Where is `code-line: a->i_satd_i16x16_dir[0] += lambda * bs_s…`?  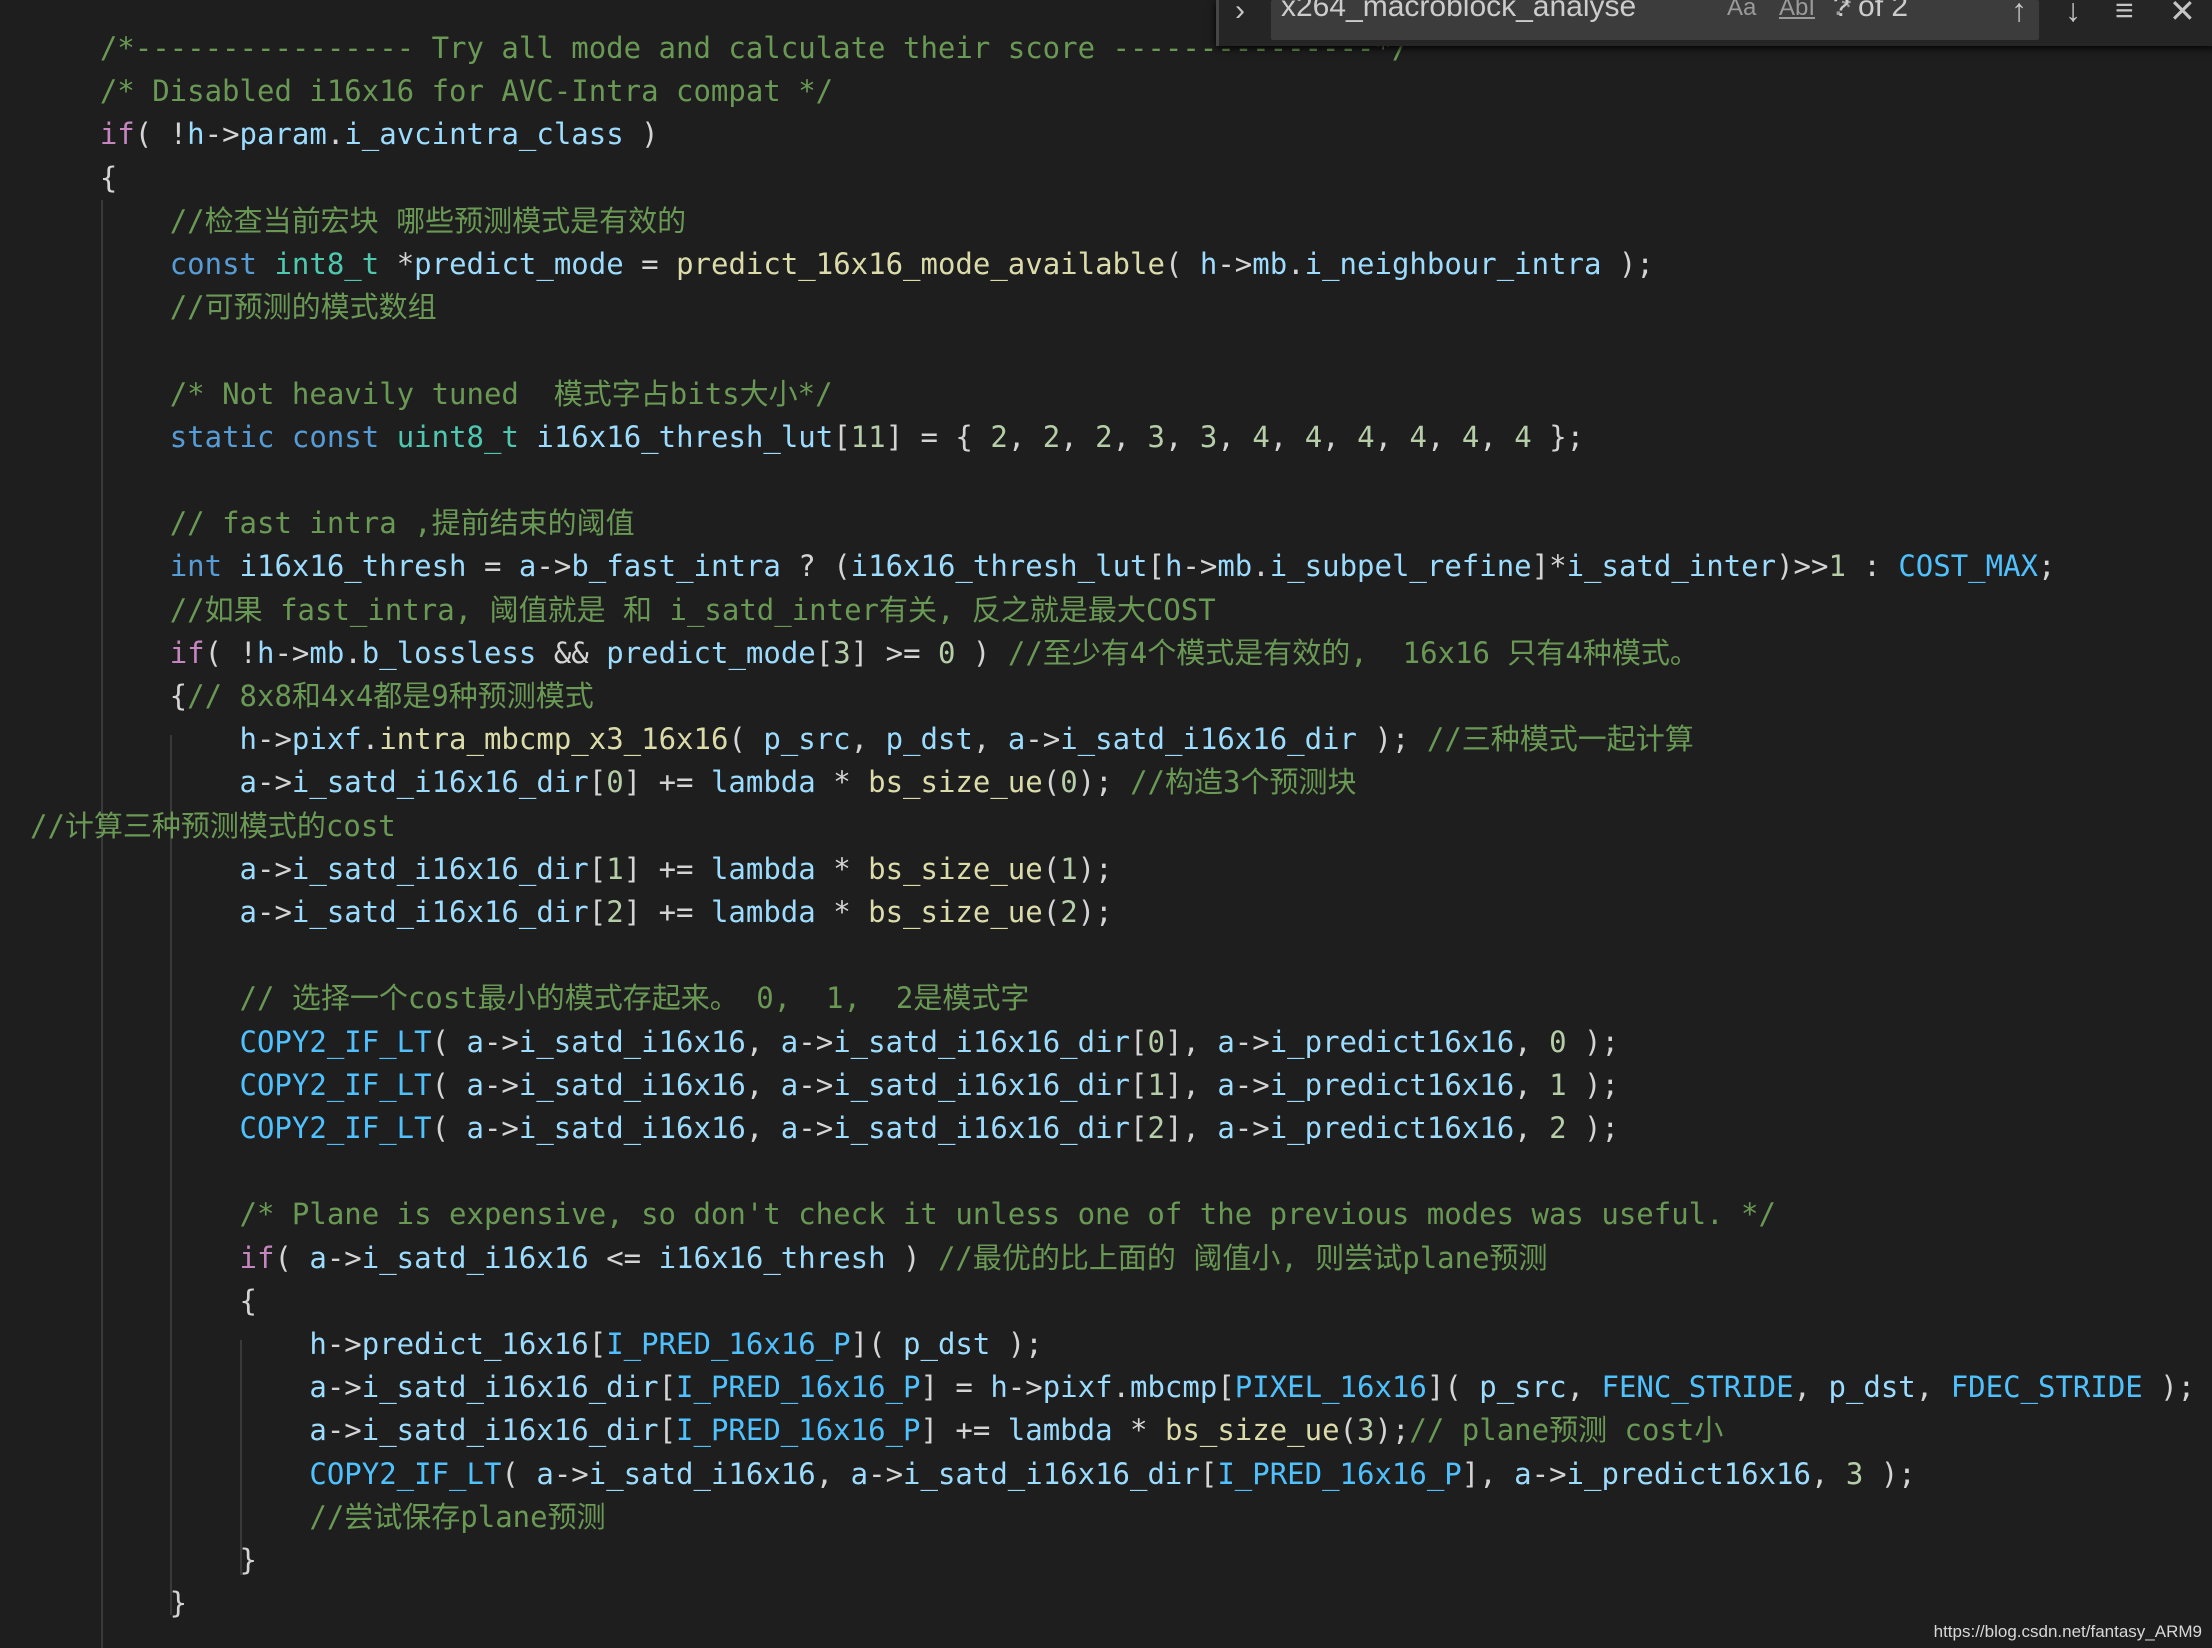 code-line: a->i_satd_i16x16_dir[0] += lambda * bs_s… is located at coordinates (693, 782).